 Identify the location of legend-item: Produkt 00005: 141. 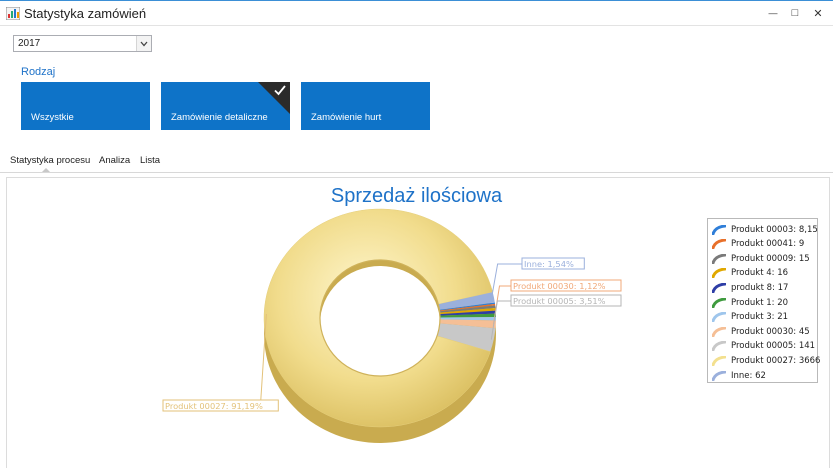
(763, 346).